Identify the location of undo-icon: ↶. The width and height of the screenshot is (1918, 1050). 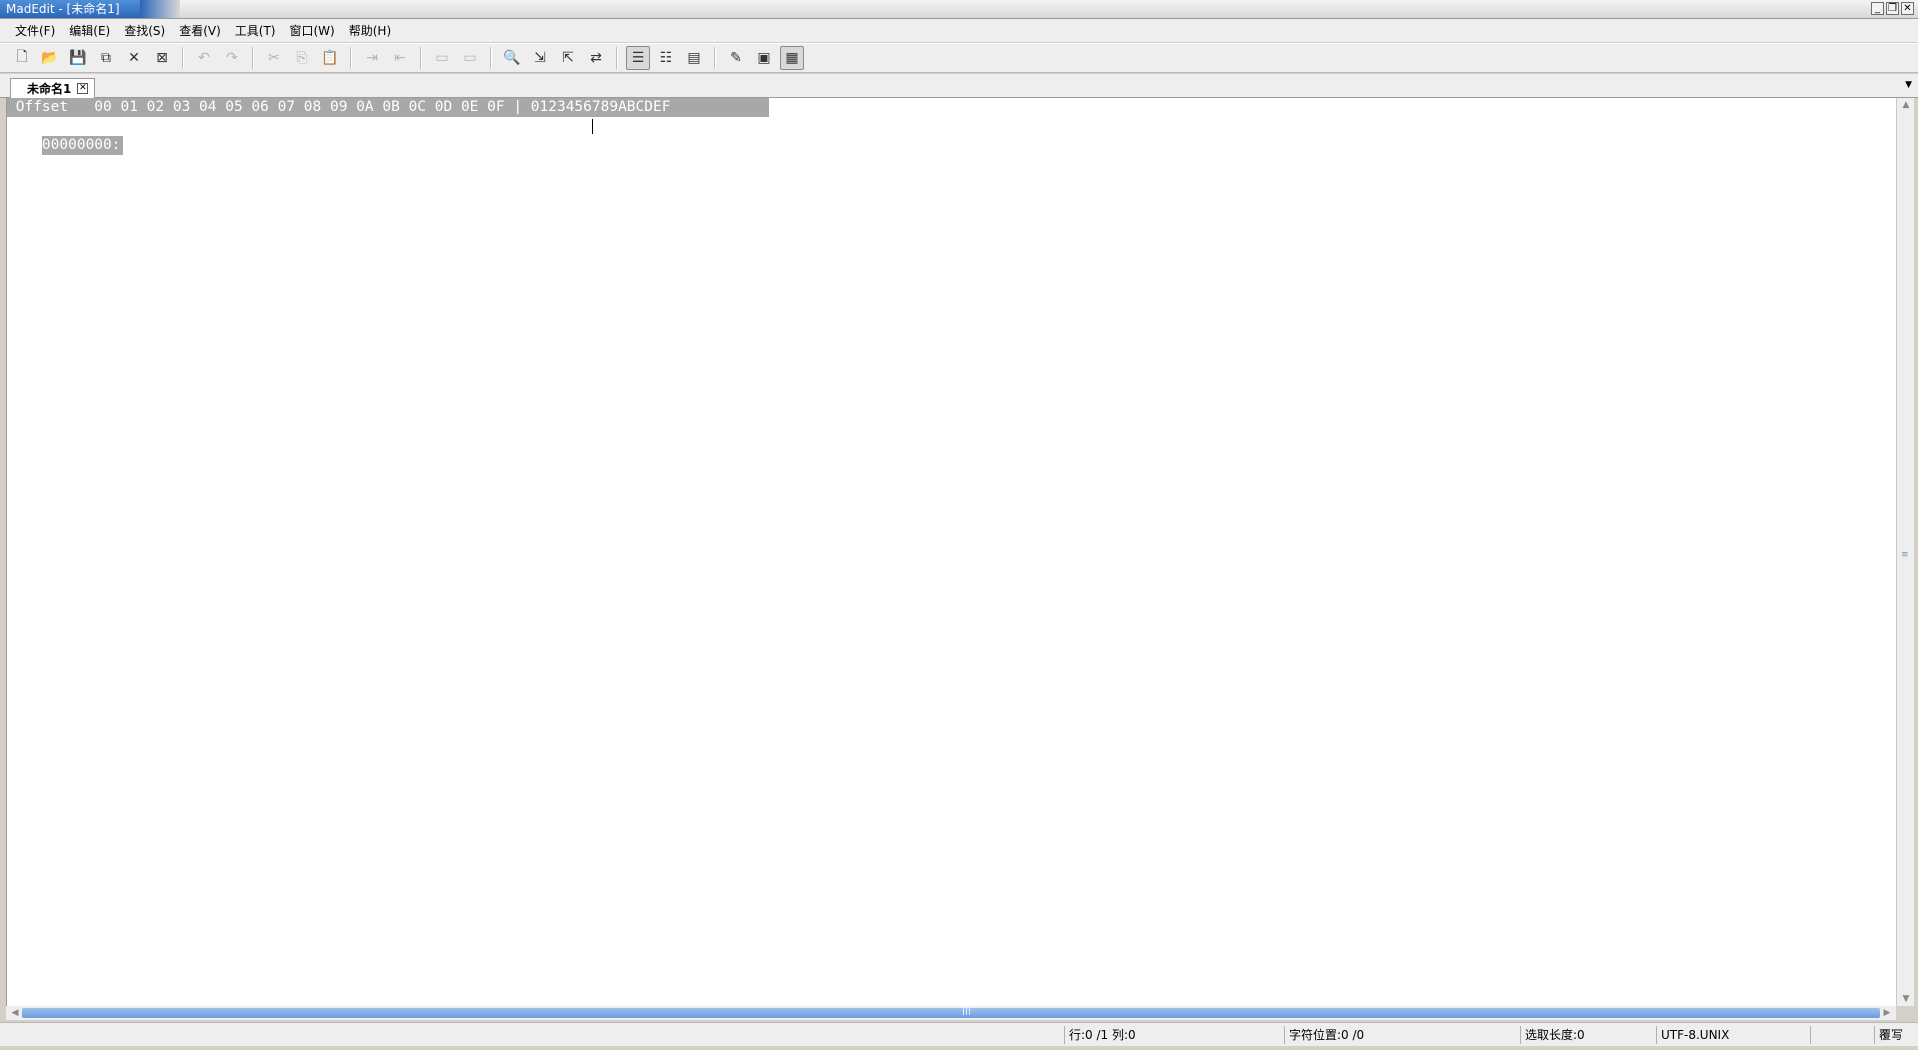
(204, 58).